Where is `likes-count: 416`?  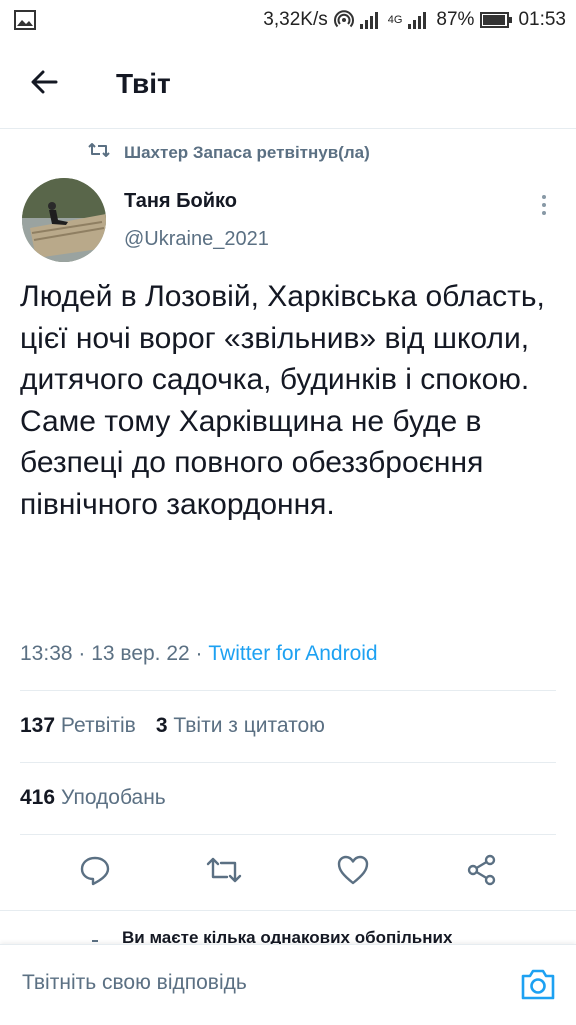 likes-count: 416 is located at coordinates (38, 797).